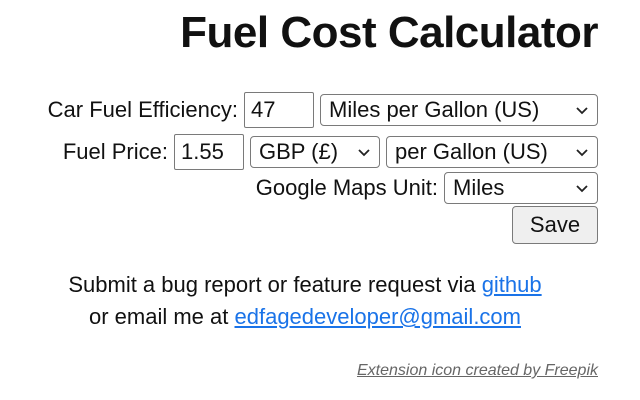 This screenshot has height=400, width=640. What do you see at coordinates (471, 151) in the screenshot?
I see `price-per-unit-value: per Gallon (US)` at bounding box center [471, 151].